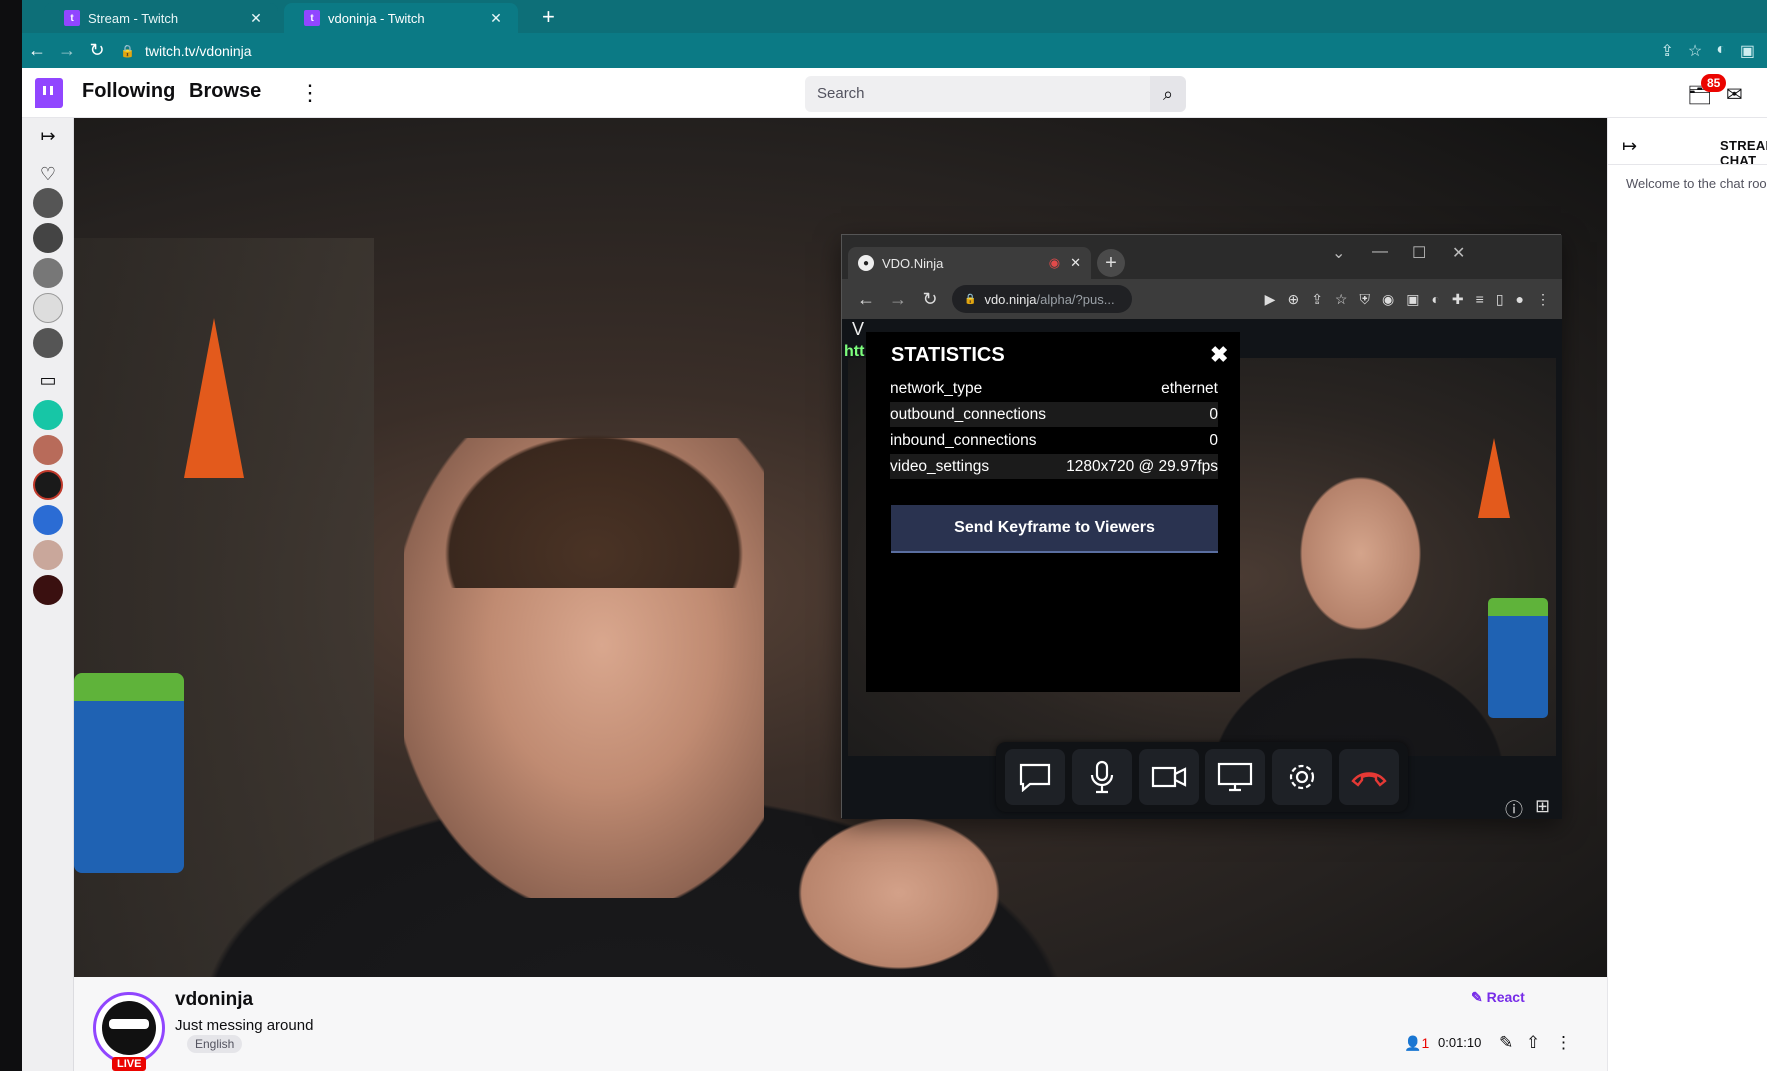 This screenshot has height=1071, width=1767. Describe the element at coordinates (1458, 299) in the screenshot. I see `puzzle-icon: ✚` at that location.